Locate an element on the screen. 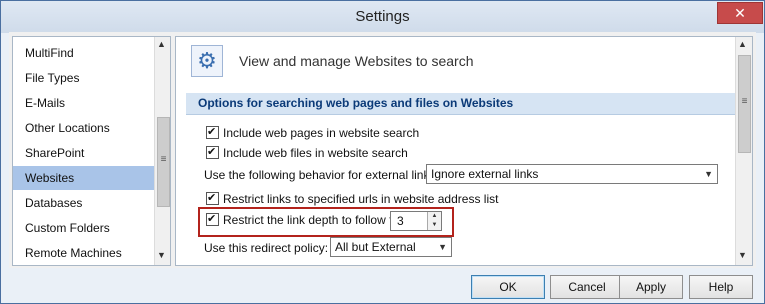  nav-item-websites: Websites is located at coordinates (84, 178).